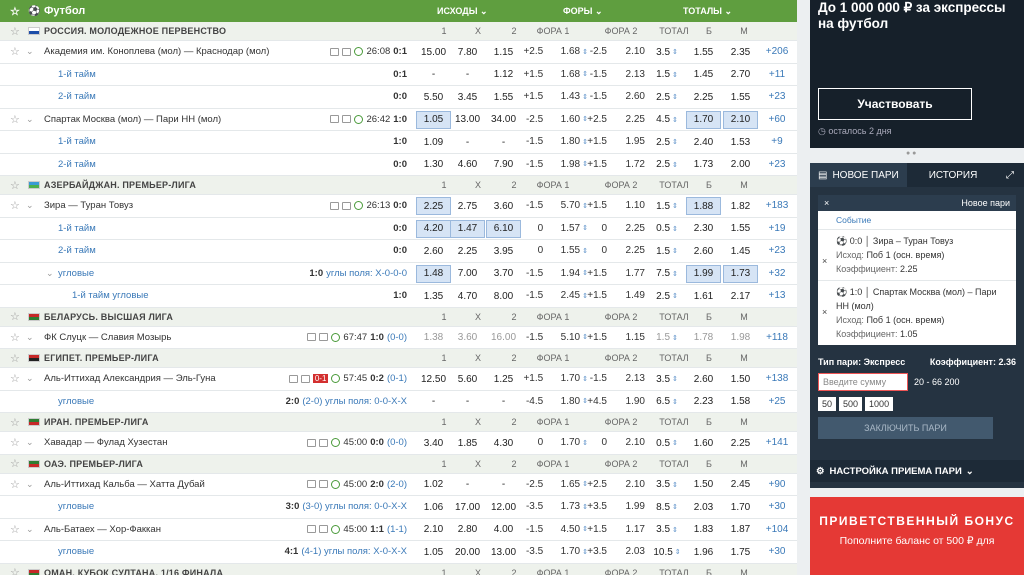 Image resolution: width=1024 pixels, height=575 pixels. I want to click on under-odd-cell: 2.10, so click(740, 119).